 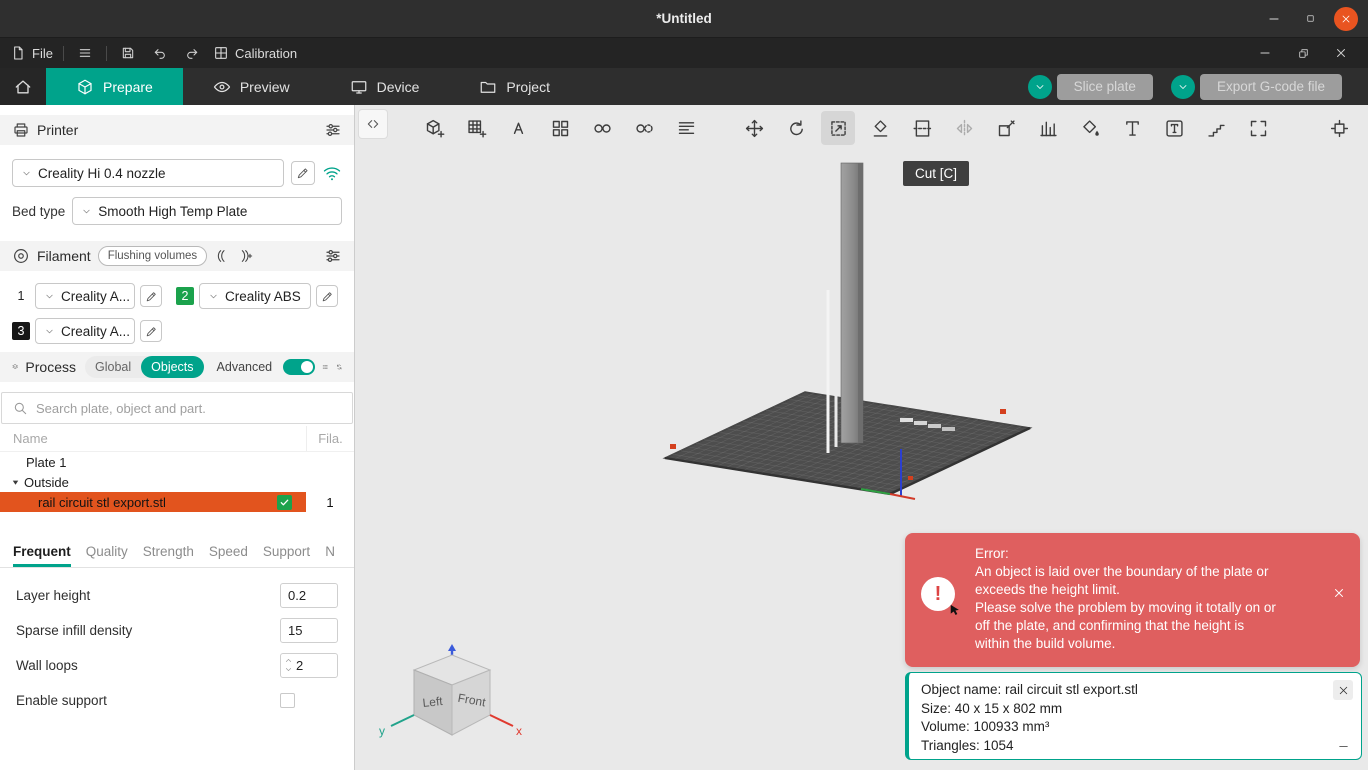 I want to click on filament-section-title: Filament, so click(x=64, y=256).